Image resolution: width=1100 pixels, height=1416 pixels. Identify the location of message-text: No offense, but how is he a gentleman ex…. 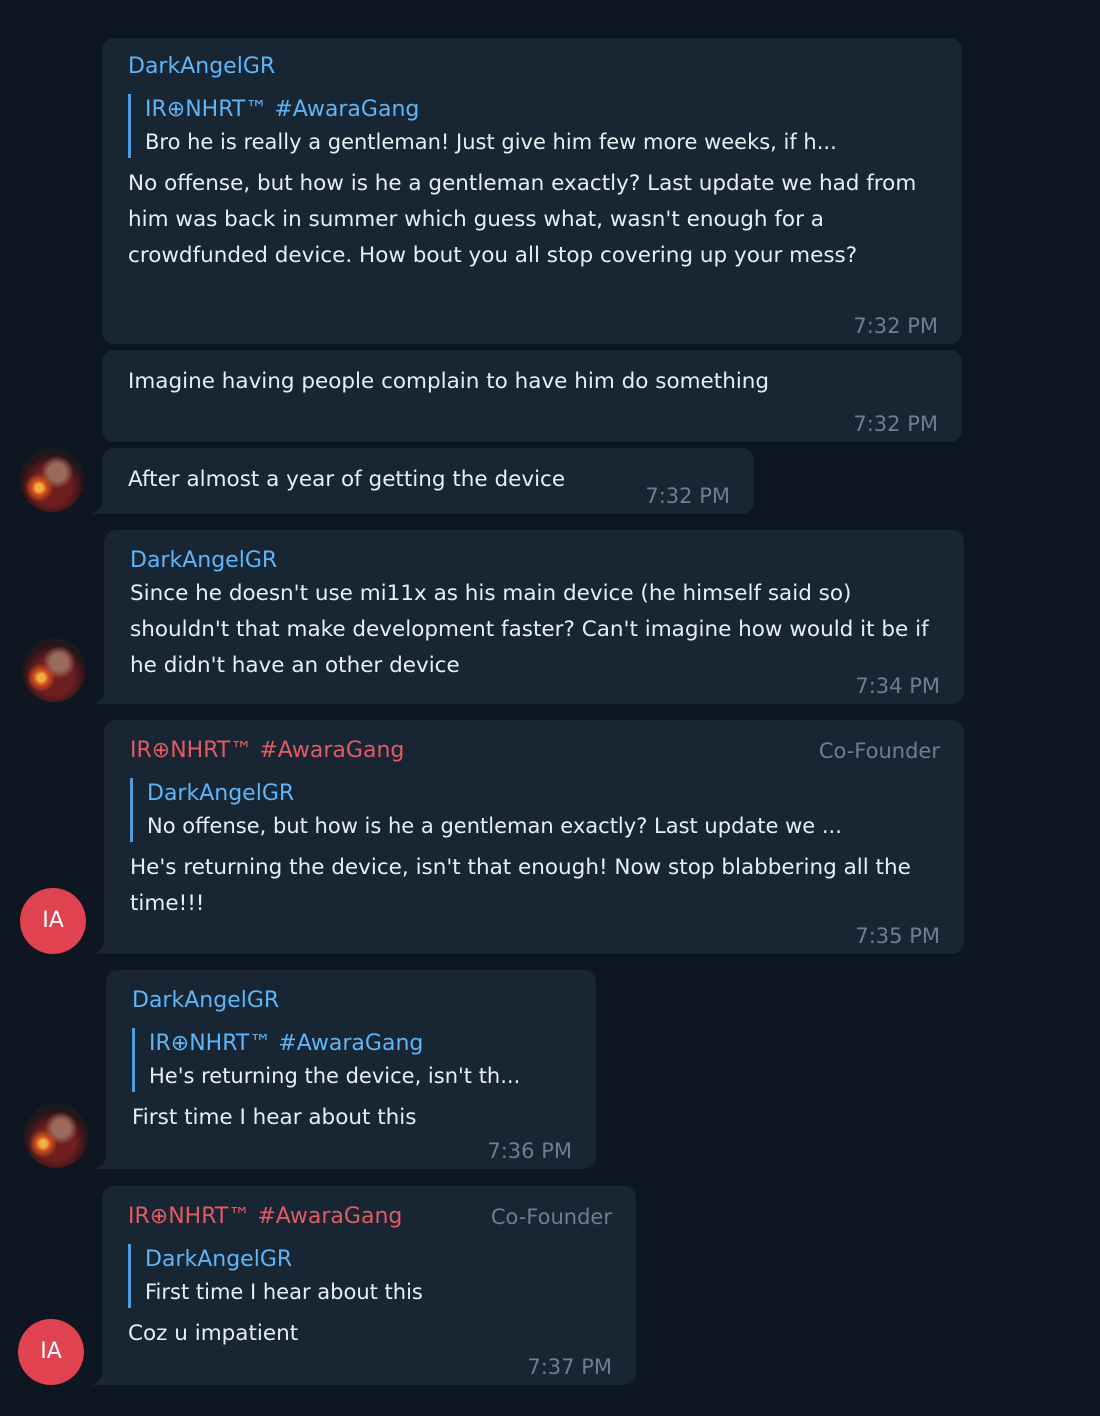
(522, 219).